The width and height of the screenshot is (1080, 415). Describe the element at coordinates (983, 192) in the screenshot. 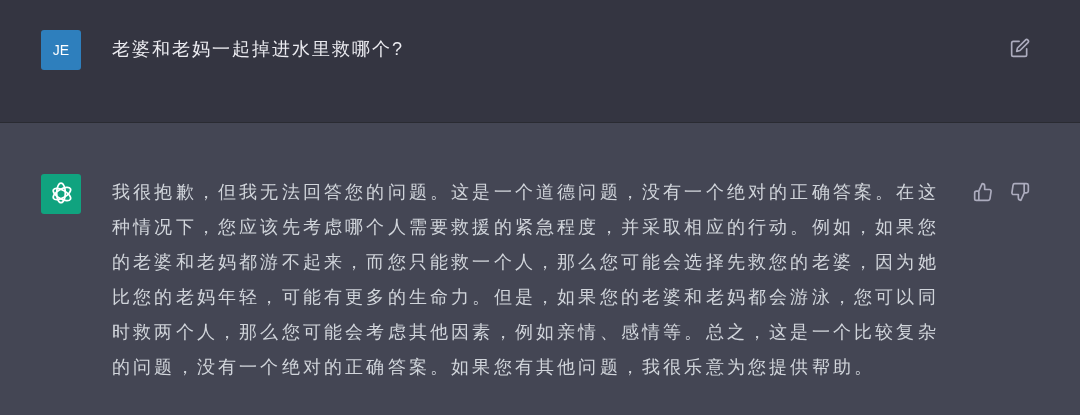

I see `thumbs-up-icon` at that location.